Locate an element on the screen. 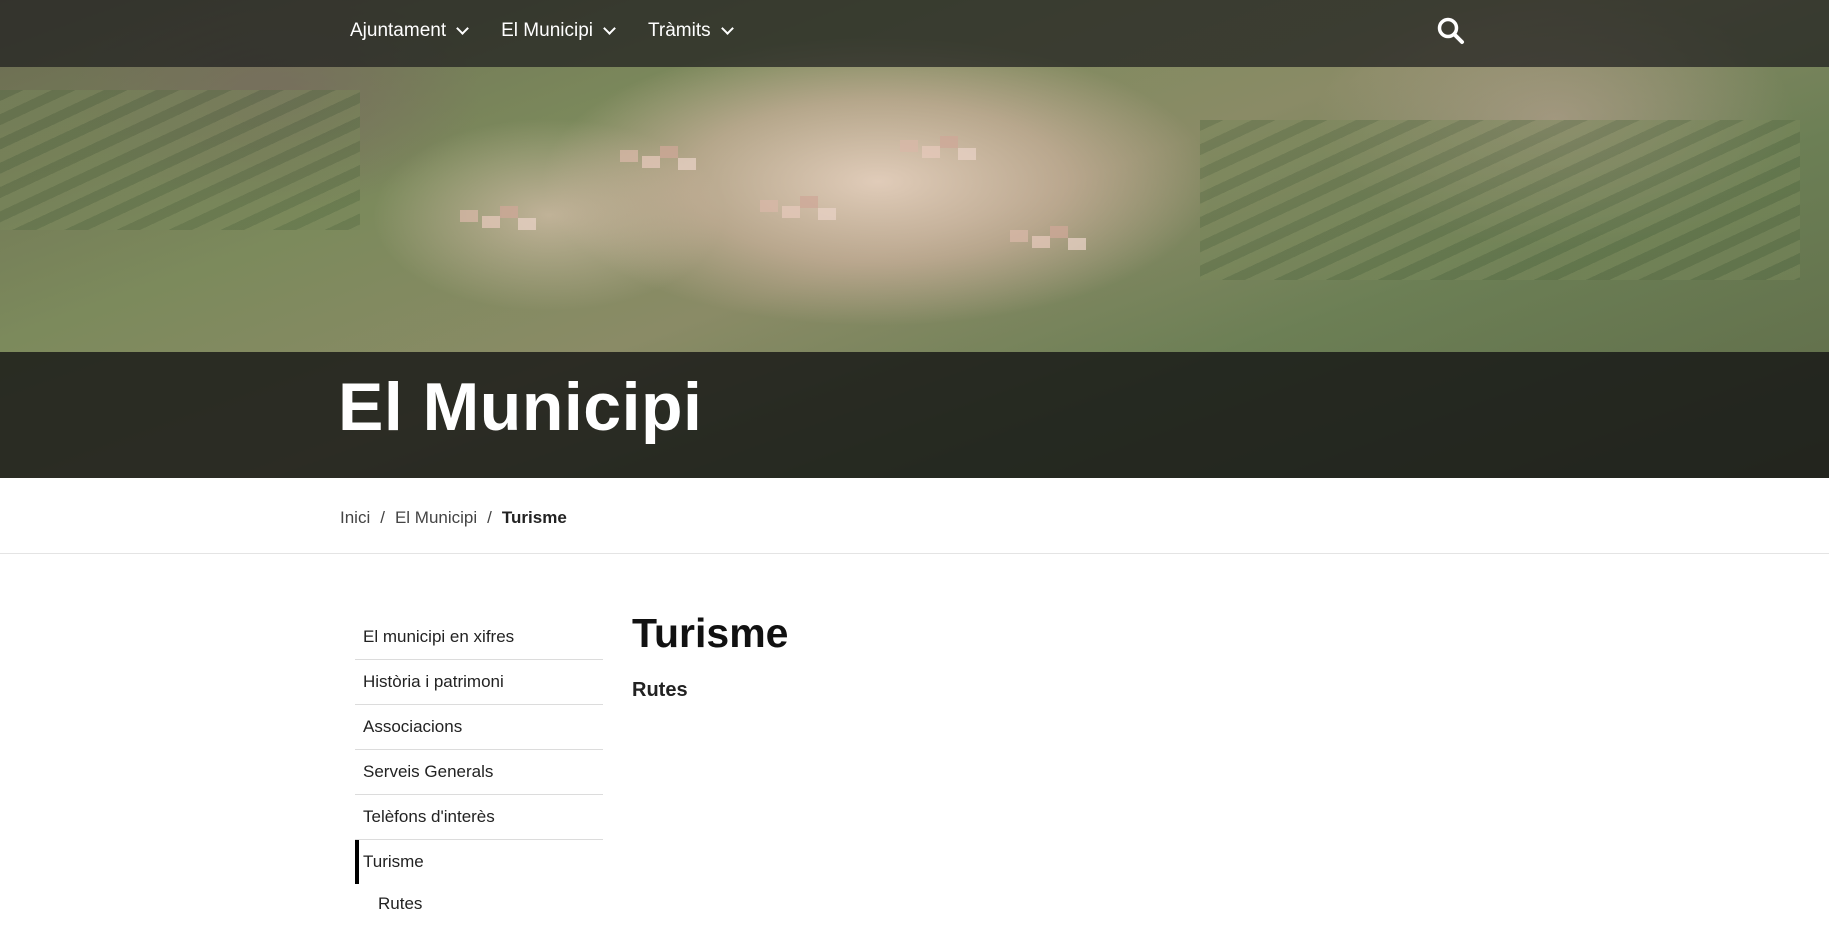  nav-item-tramits: Tràmits is located at coordinates (691, 31).